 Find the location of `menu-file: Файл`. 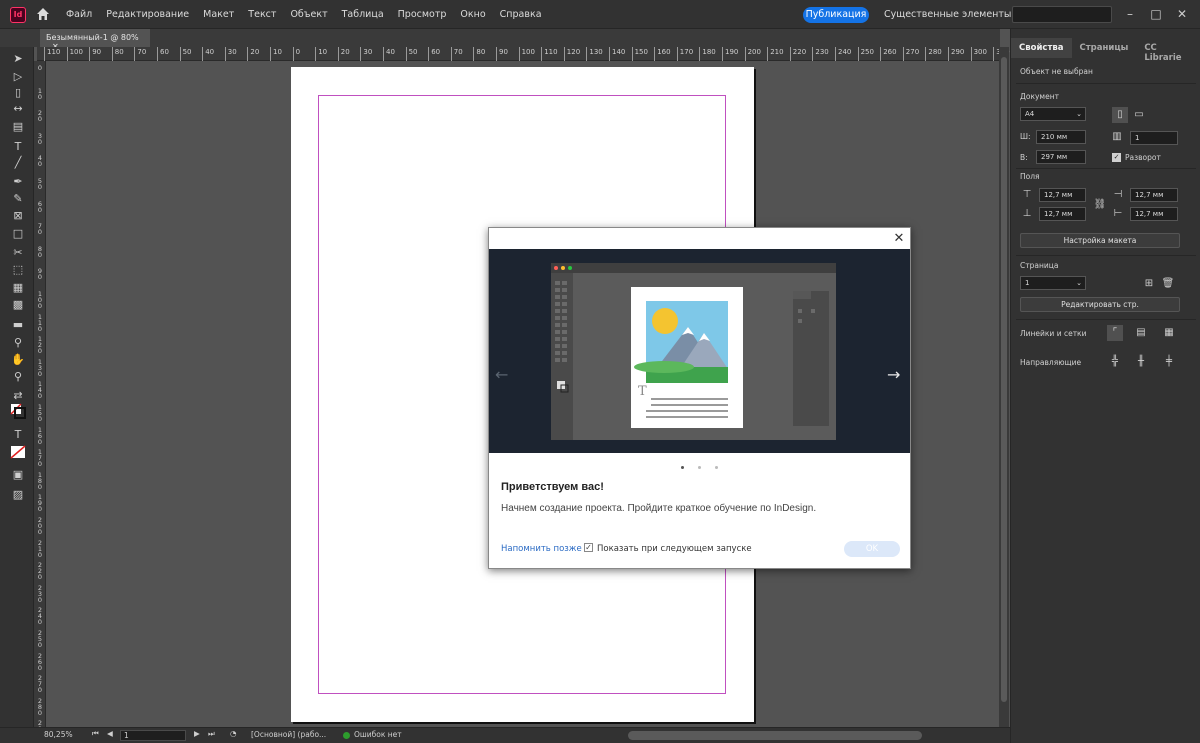

menu-file: Файл is located at coordinates (79, 14).